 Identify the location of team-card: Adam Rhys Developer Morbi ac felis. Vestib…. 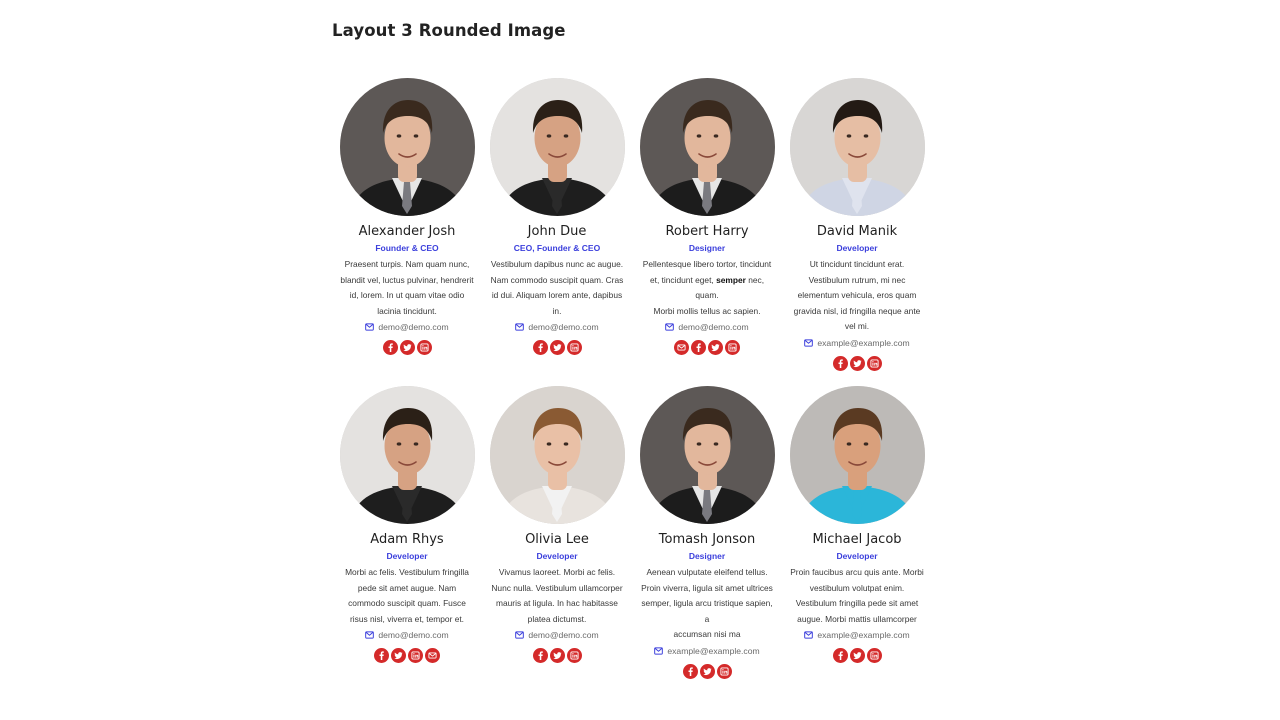
(407, 540).